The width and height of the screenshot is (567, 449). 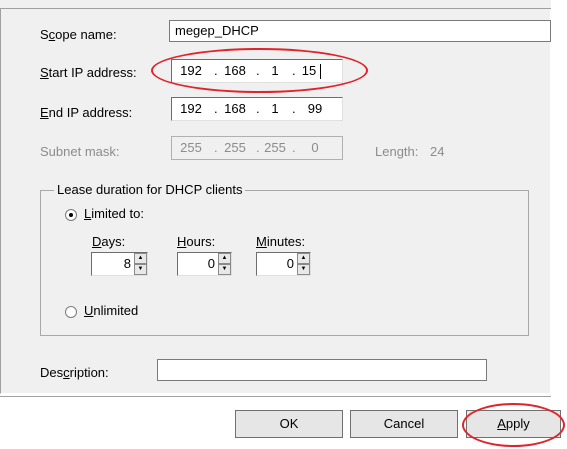 I want to click on mask-octet-4: 0, so click(x=315, y=147).